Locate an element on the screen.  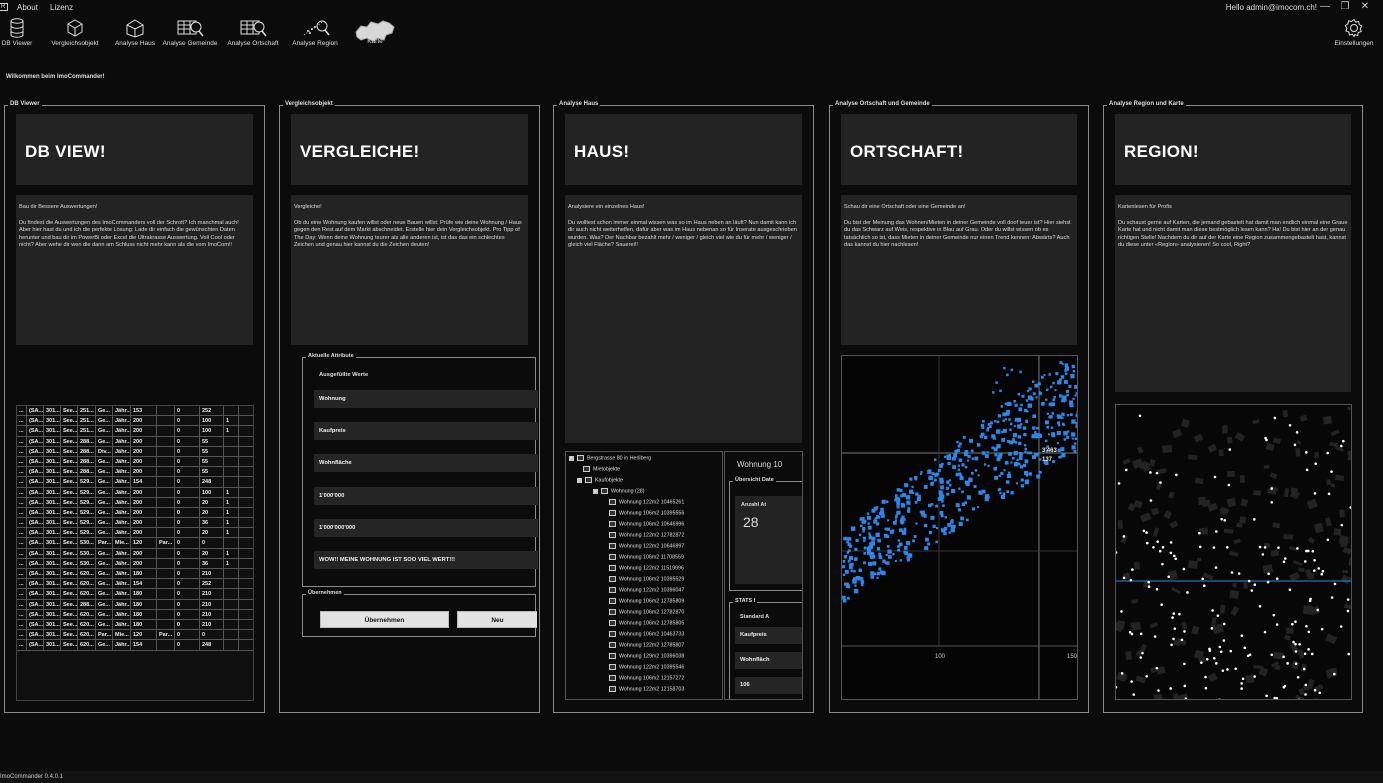
table-cell is located at coordinates (166, 533).